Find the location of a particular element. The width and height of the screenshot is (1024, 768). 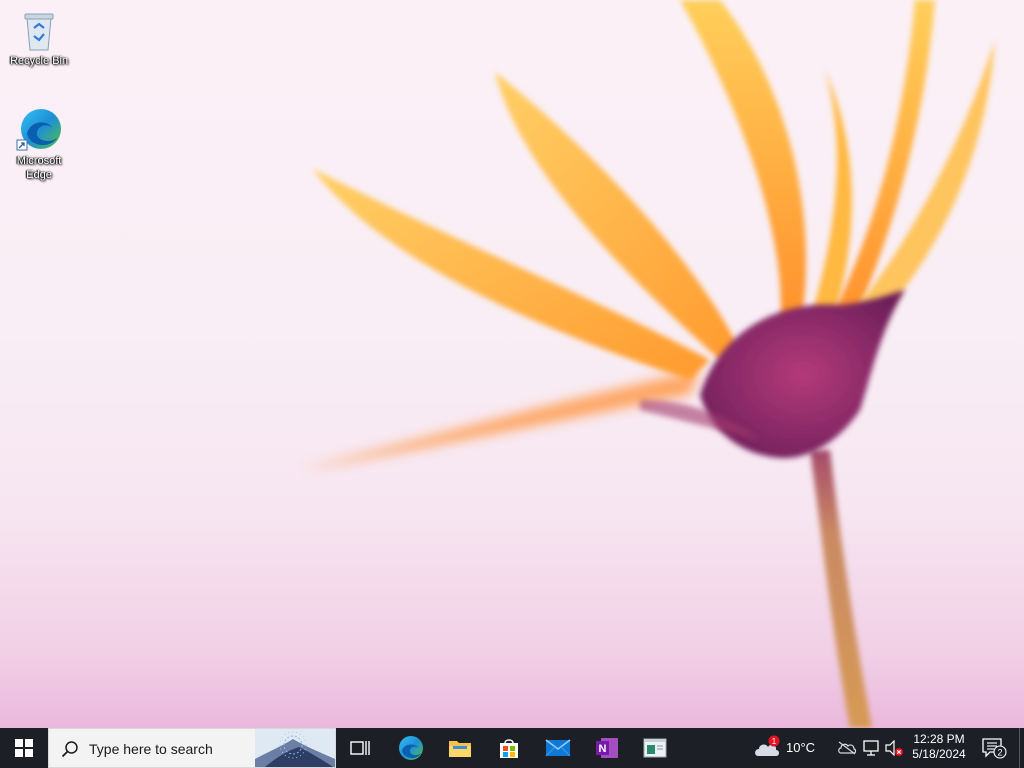

svg-text: N is located at coordinates (603, 749).